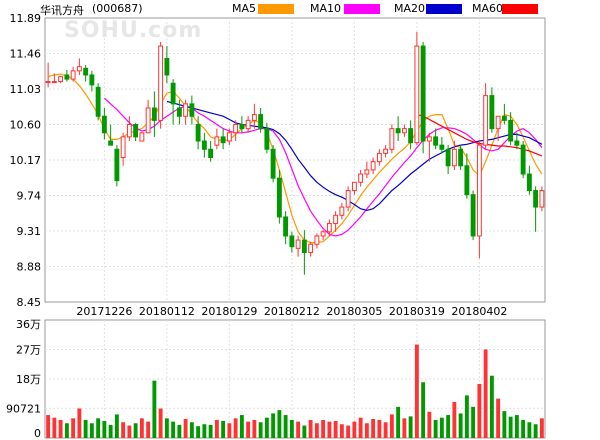 The image size is (600, 440). Describe the element at coordinates (29, 196) in the screenshot. I see `price-tick-label: 9.74` at that location.